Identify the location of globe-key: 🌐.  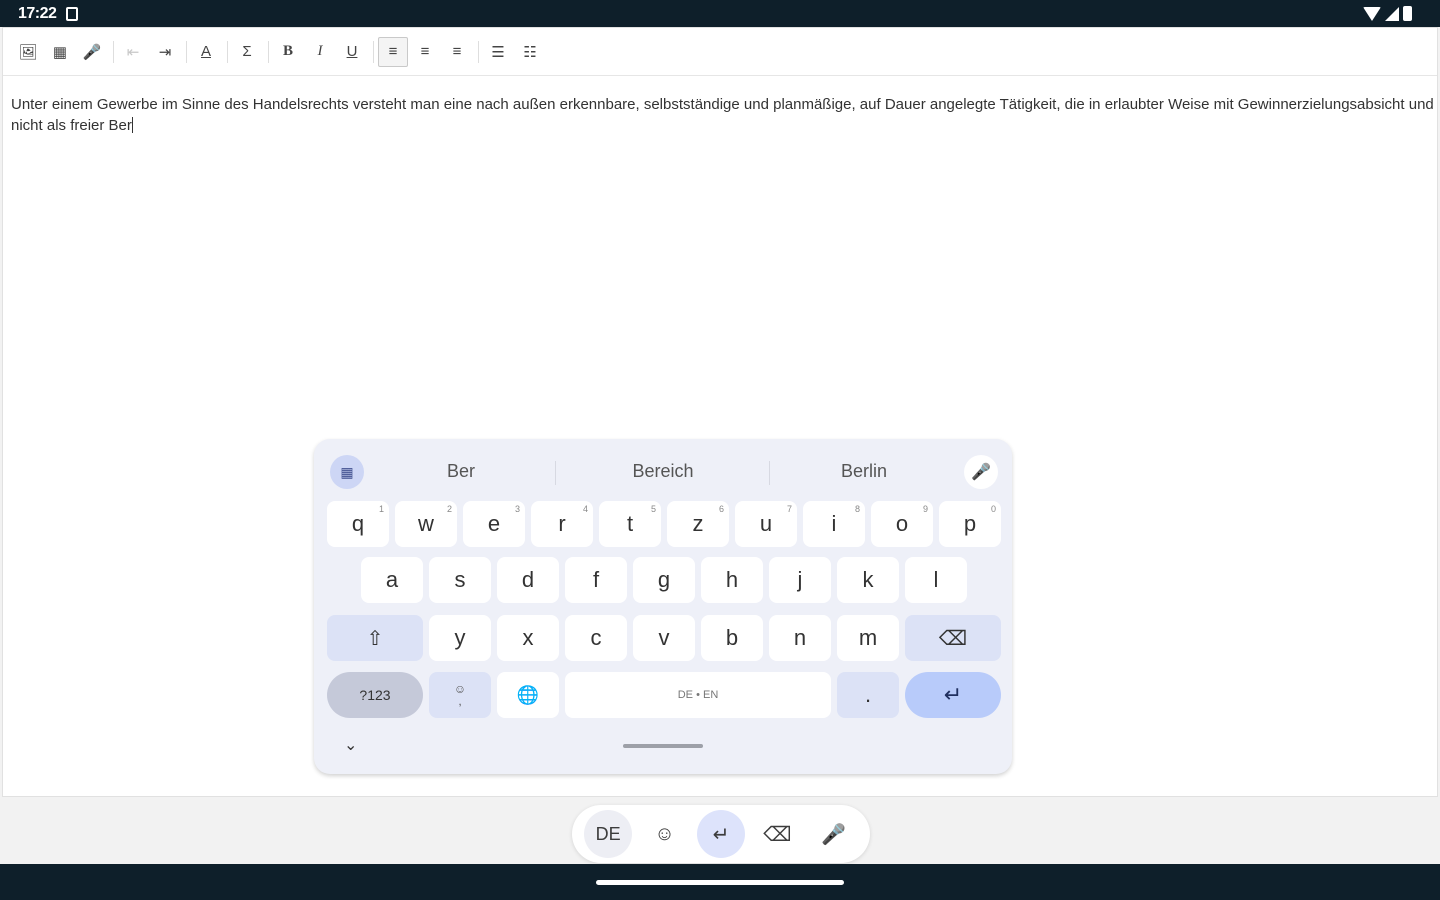
(528, 695).